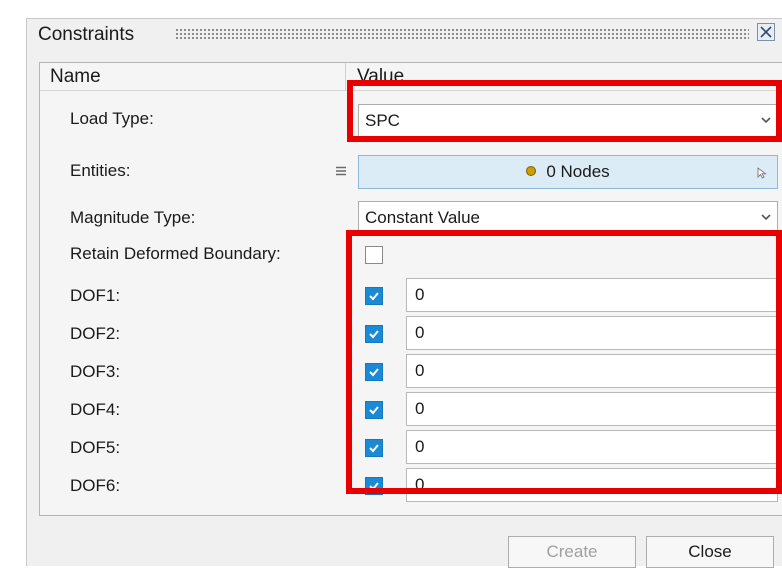 The image size is (782, 568). Describe the element at coordinates (766, 217) in the screenshot. I see `chevron-down-icon` at that location.